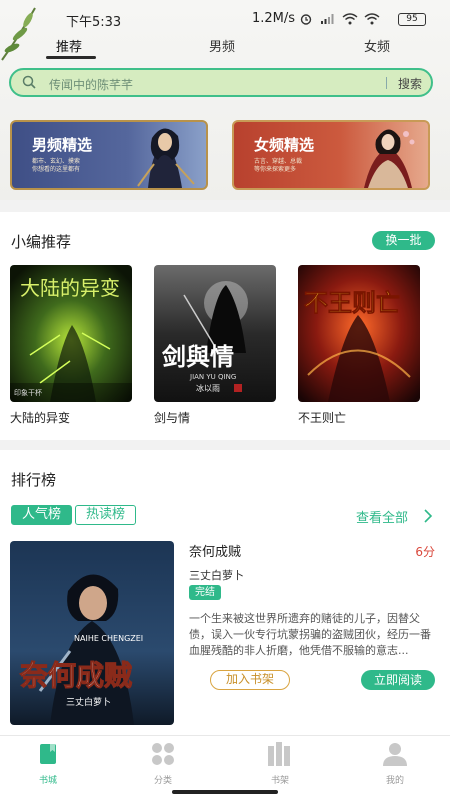  I want to click on status-badge: 完结, so click(205, 592).